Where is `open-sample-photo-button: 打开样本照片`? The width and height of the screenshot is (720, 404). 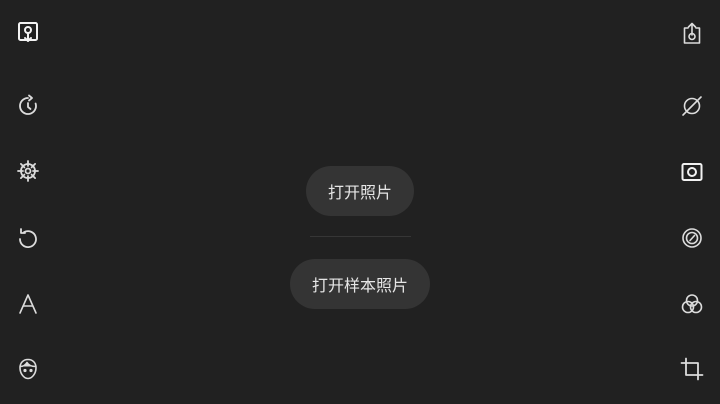 open-sample-photo-button: 打开样本照片 is located at coordinates (360, 284).